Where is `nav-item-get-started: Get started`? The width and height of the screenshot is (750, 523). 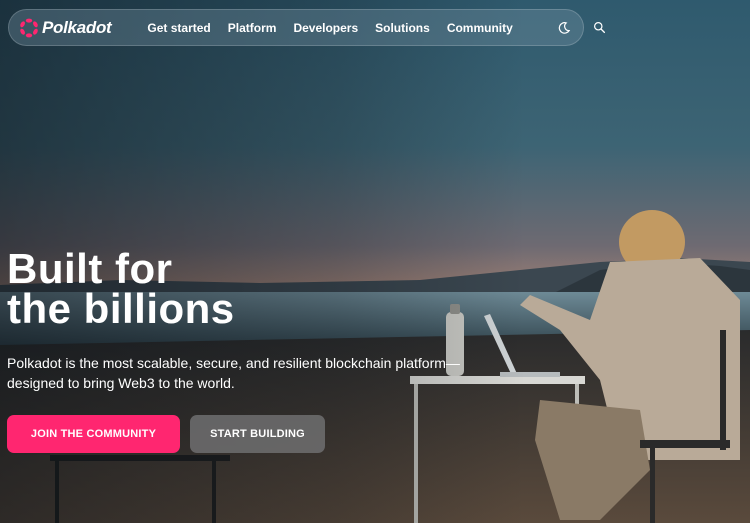 nav-item-get-started: Get started is located at coordinates (178, 28).